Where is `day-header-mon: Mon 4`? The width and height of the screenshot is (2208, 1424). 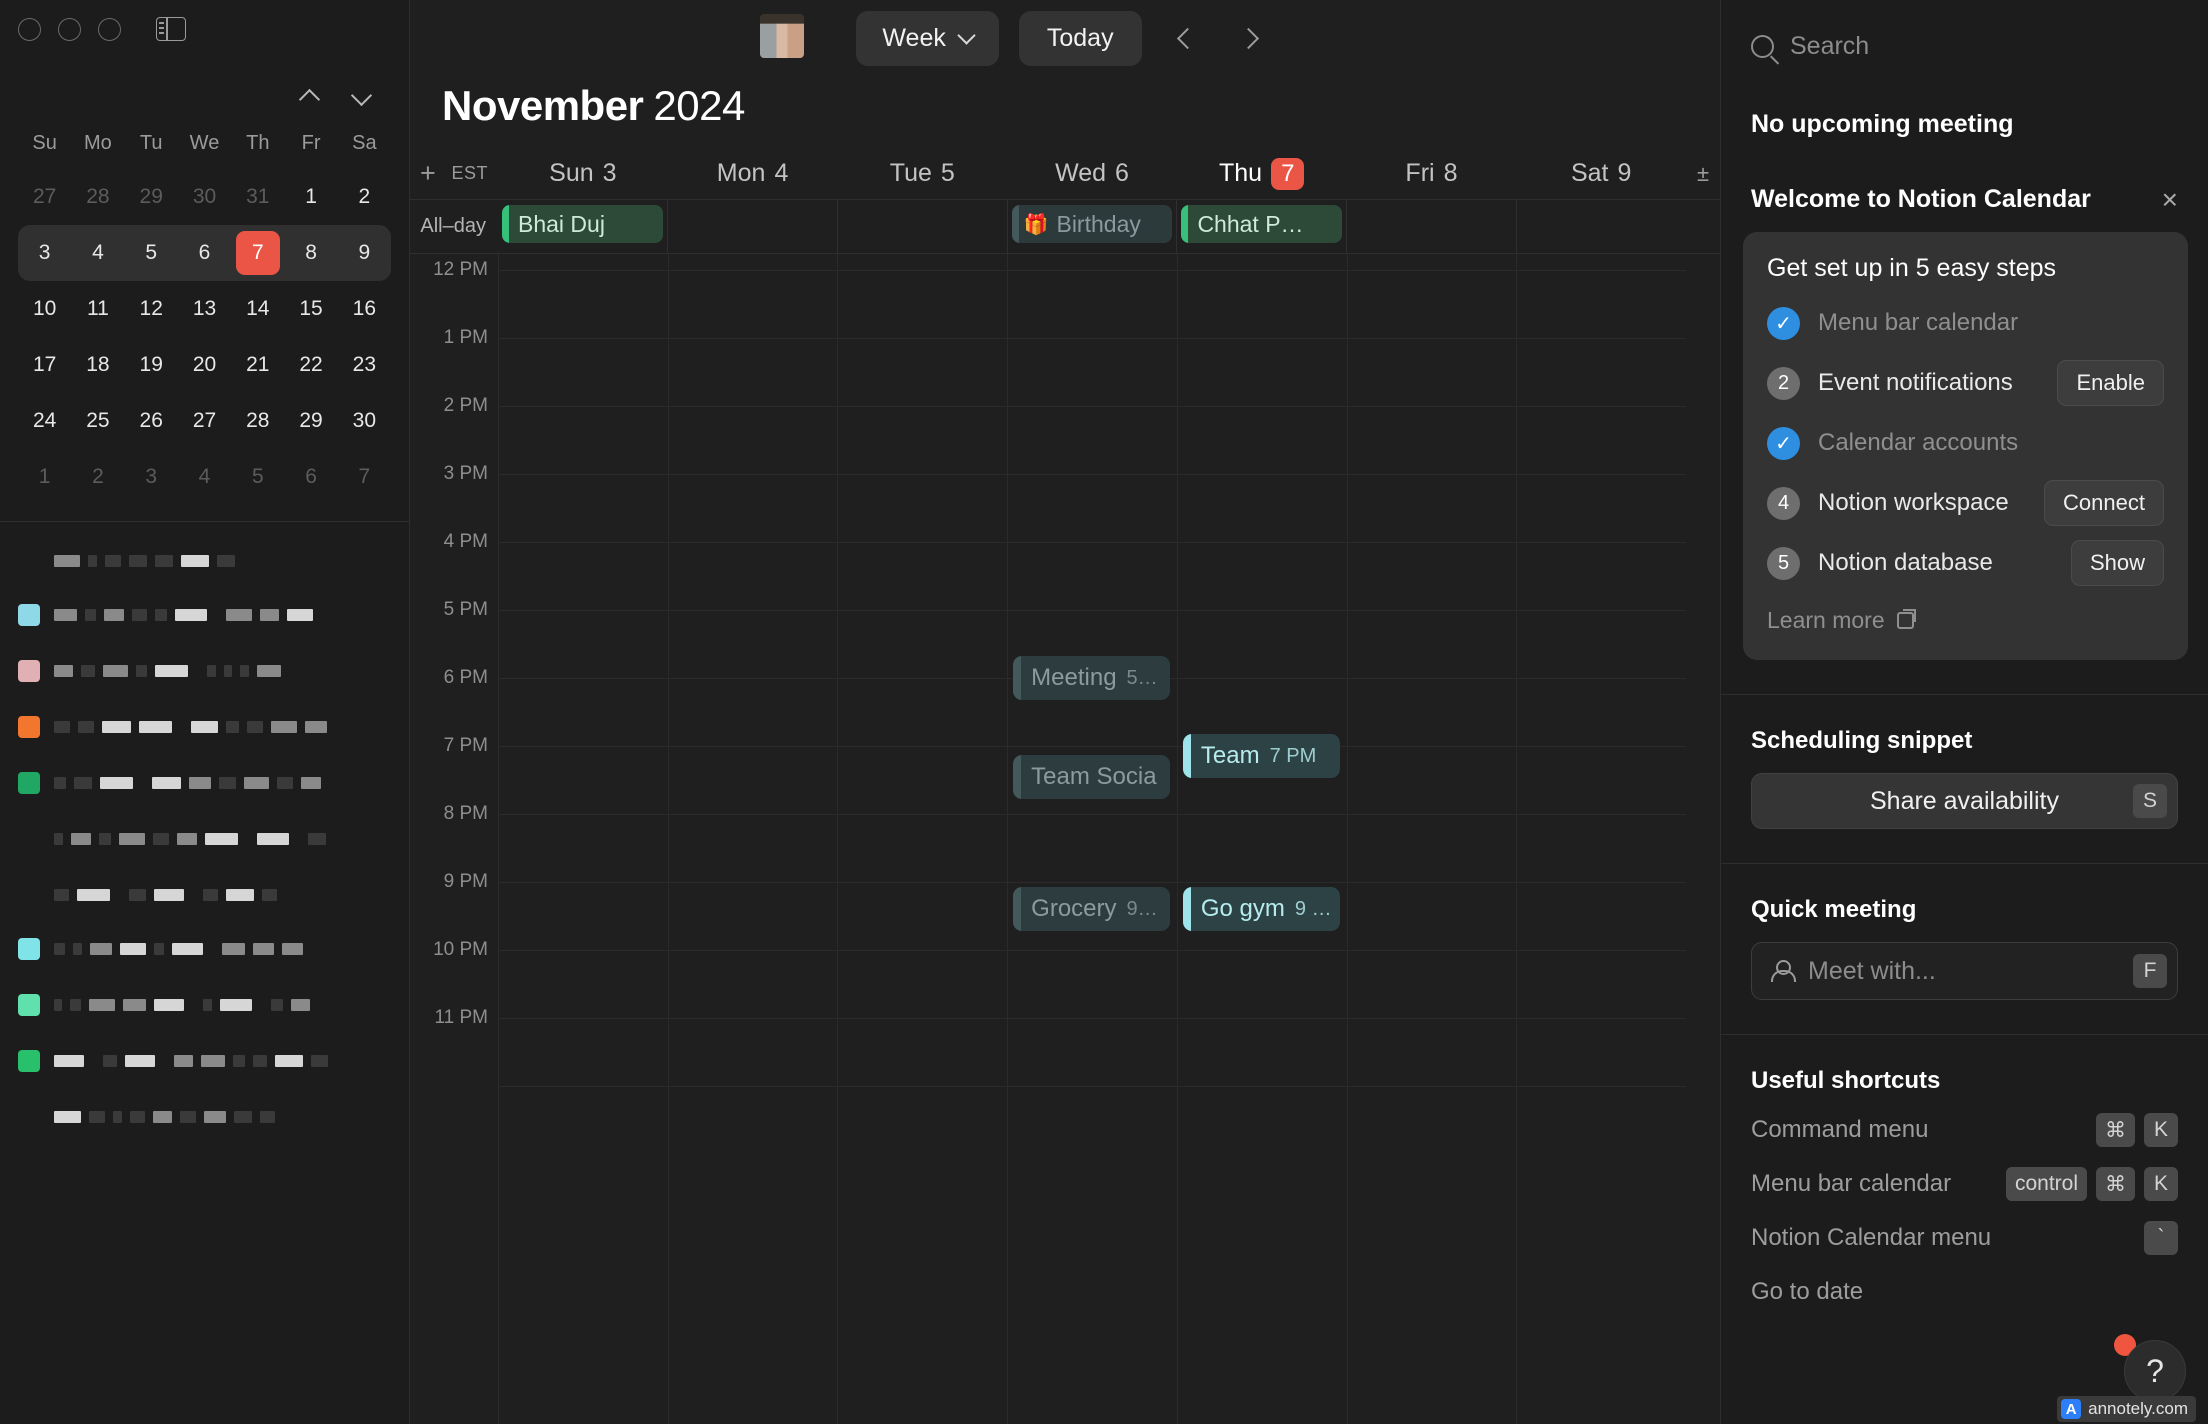 day-header-mon: Mon 4 is located at coordinates (753, 174).